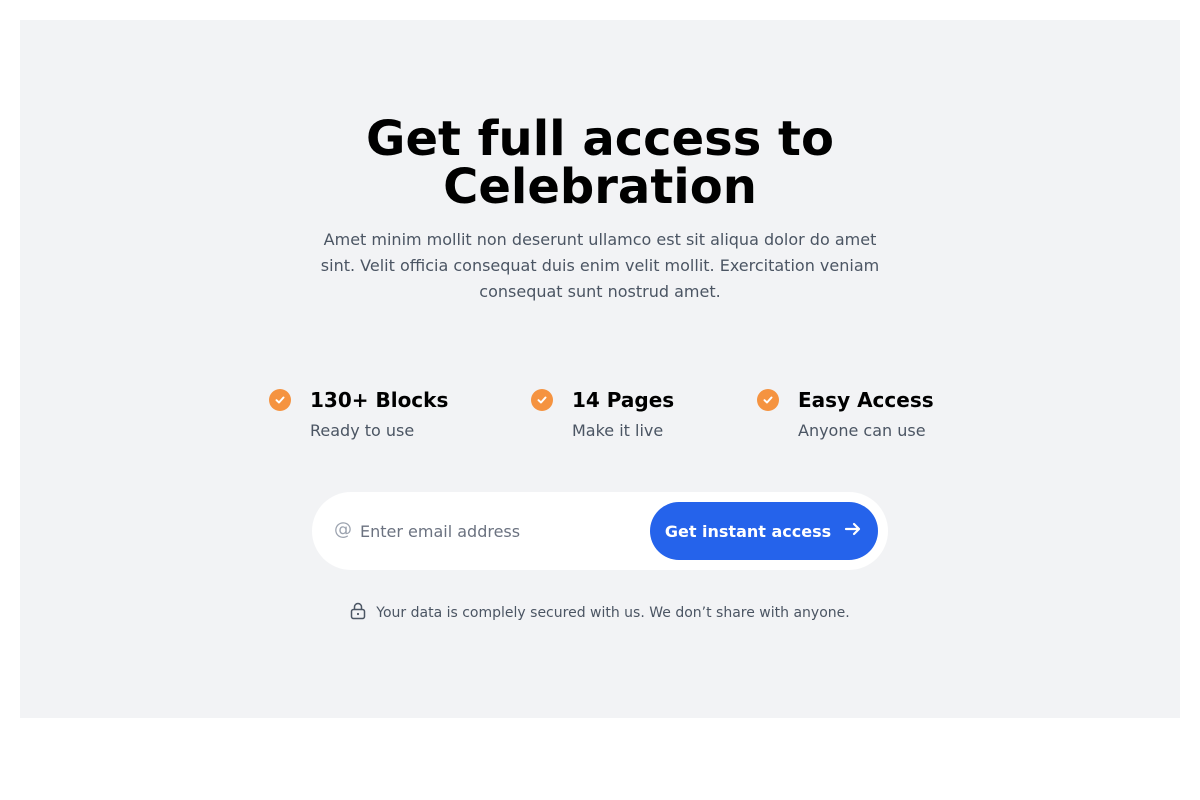 The width and height of the screenshot is (1200, 800). I want to click on feature-title: 130+ Blocks, so click(379, 400).